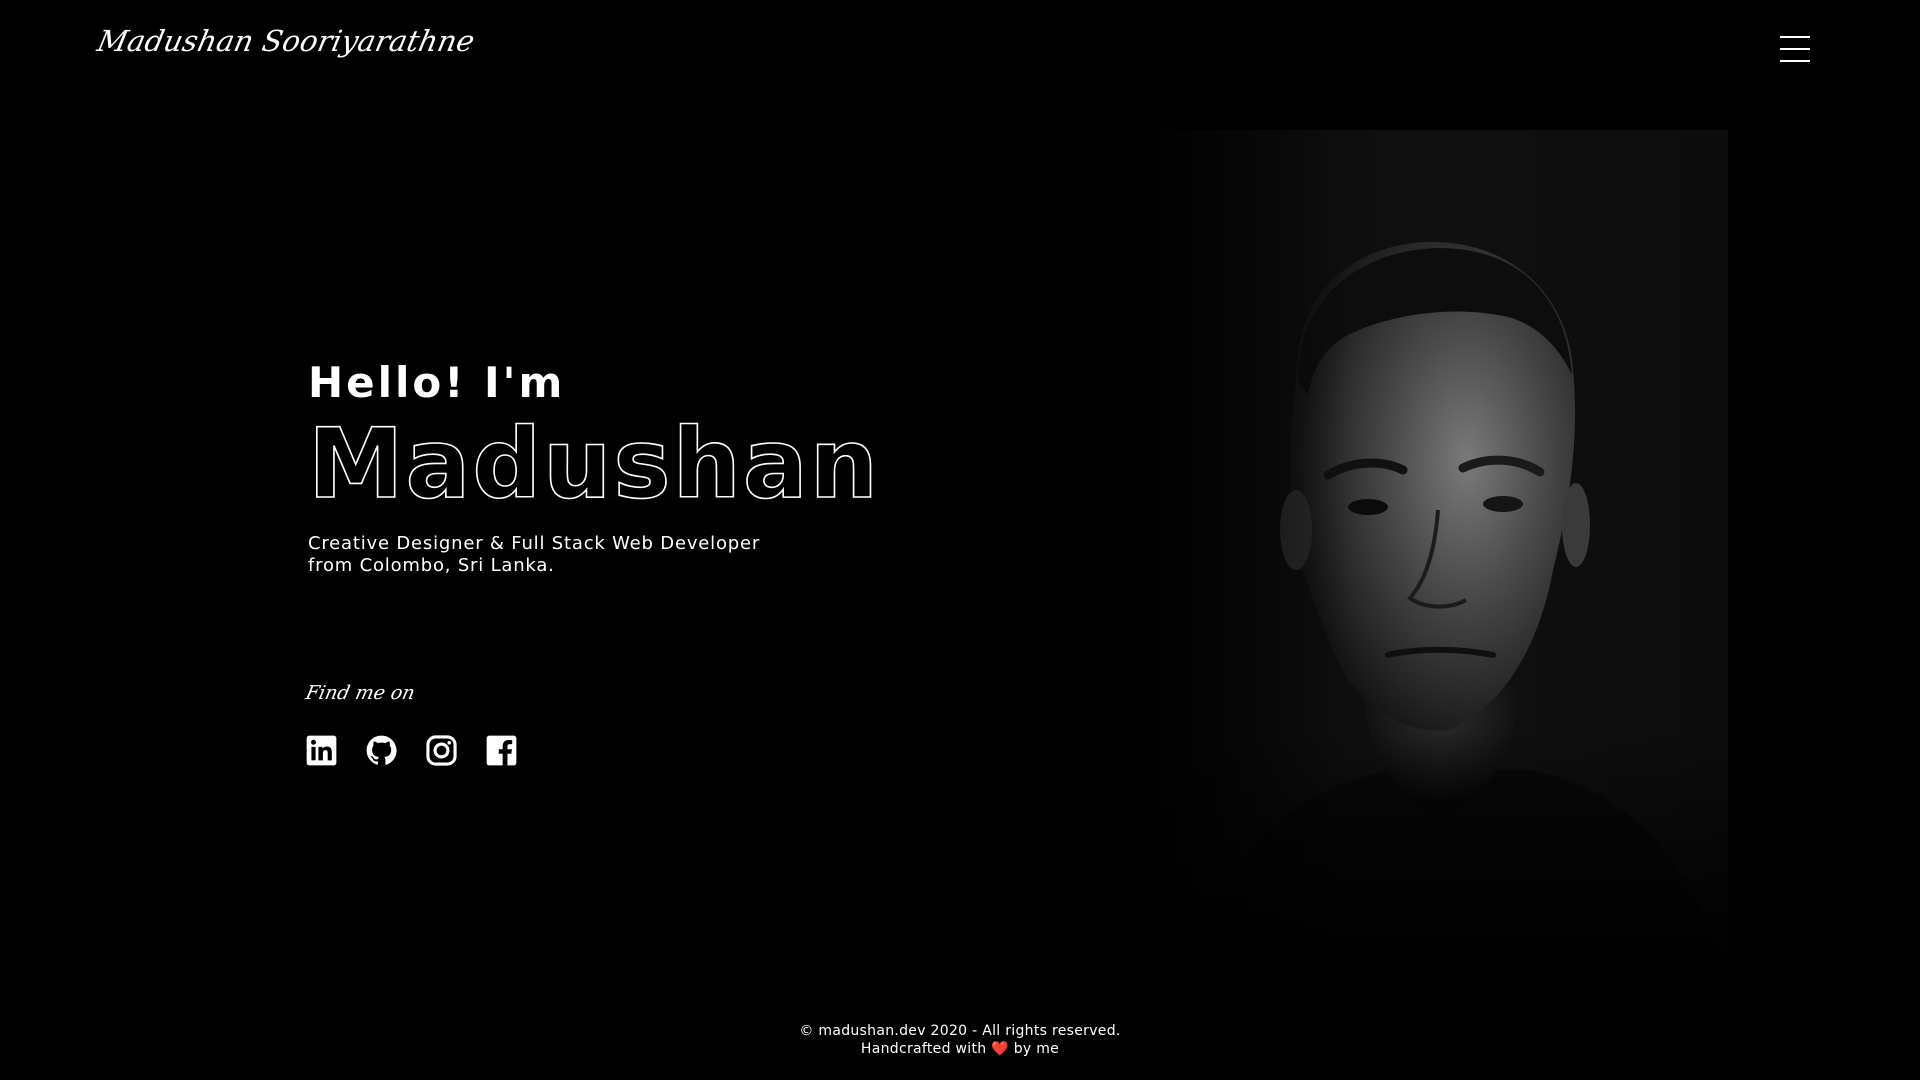 The height and width of the screenshot is (1080, 1920). Describe the element at coordinates (360, 693) in the screenshot. I see `find-me-label: Find me on` at that location.